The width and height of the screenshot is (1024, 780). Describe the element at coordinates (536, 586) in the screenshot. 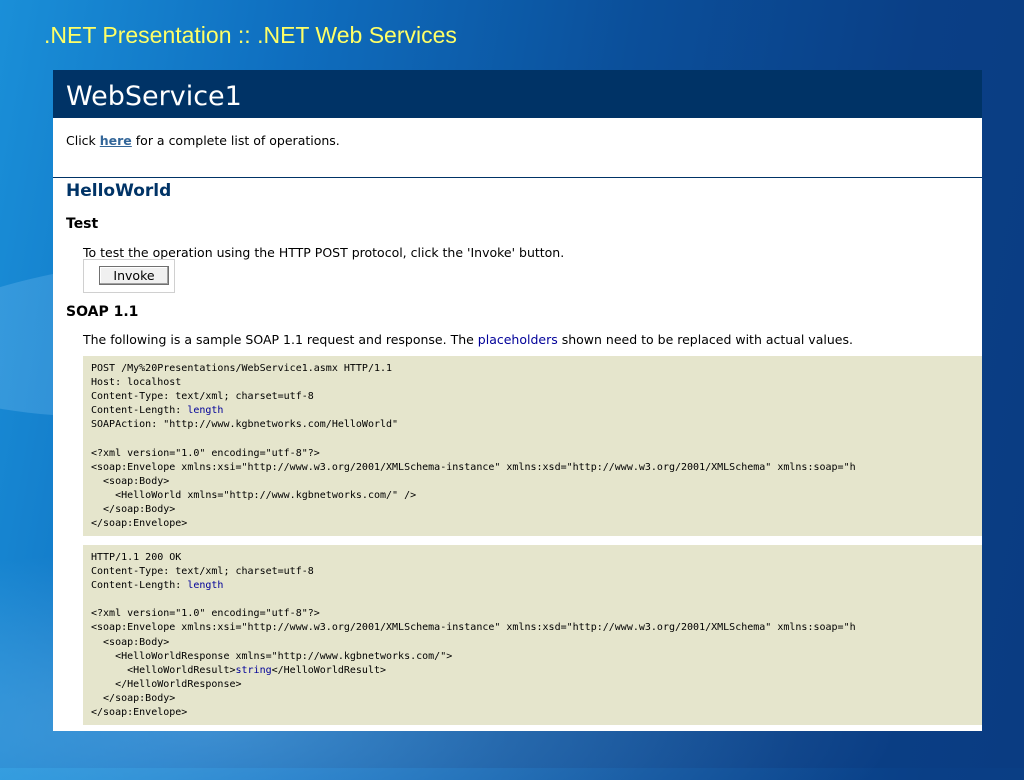

I see `response-content-length: Content-Length: length` at that location.